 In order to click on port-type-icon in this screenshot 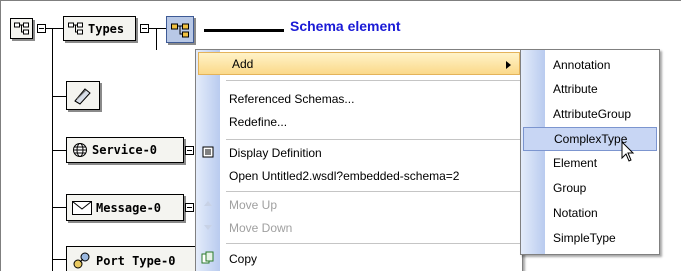, I will do `click(82, 261)`.